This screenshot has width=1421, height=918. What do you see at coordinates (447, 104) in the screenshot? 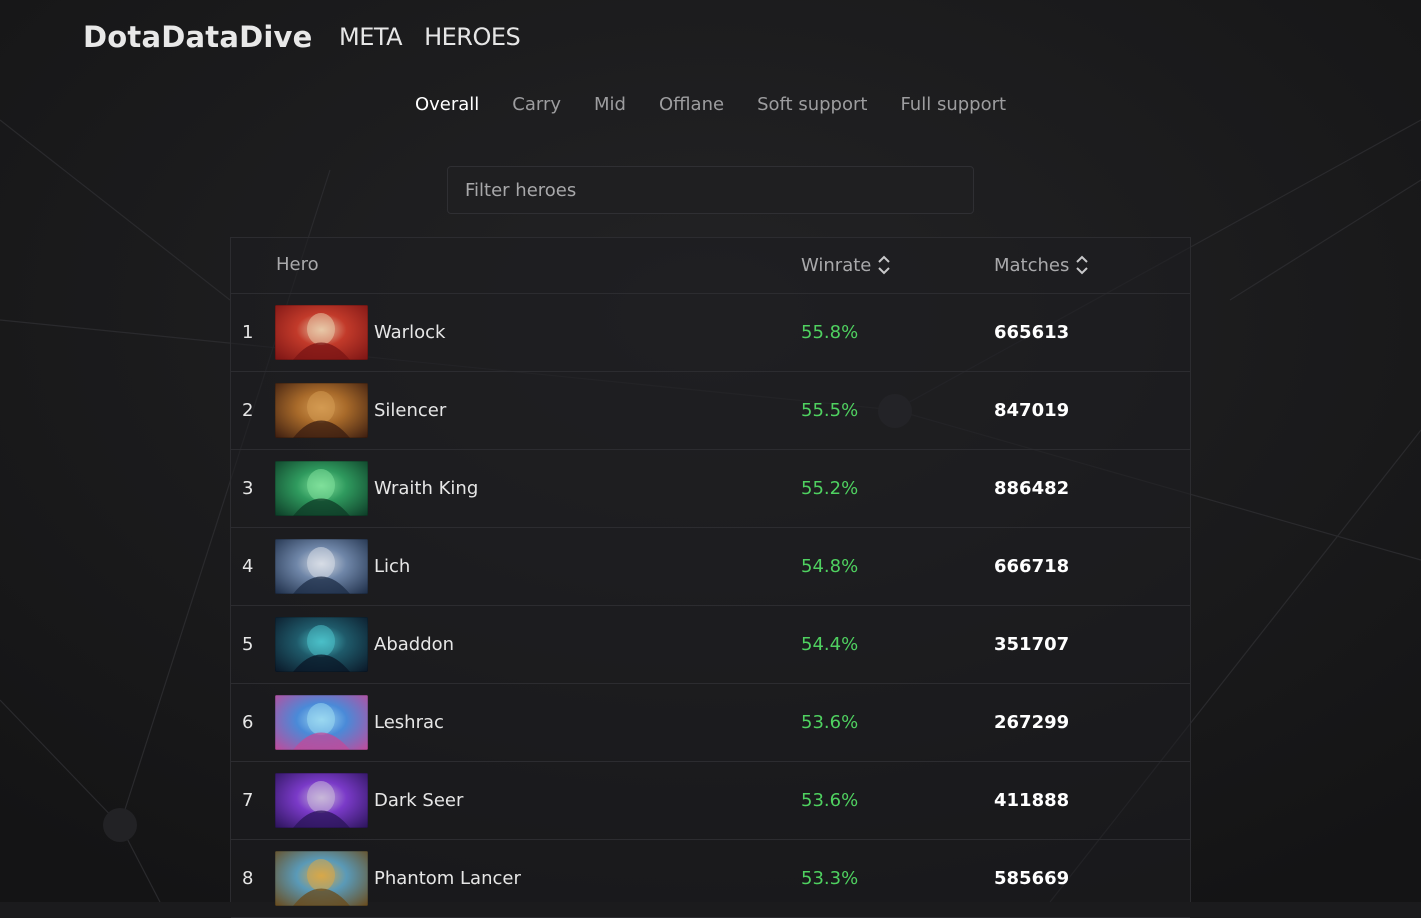
I see `tab-overall: Overall` at bounding box center [447, 104].